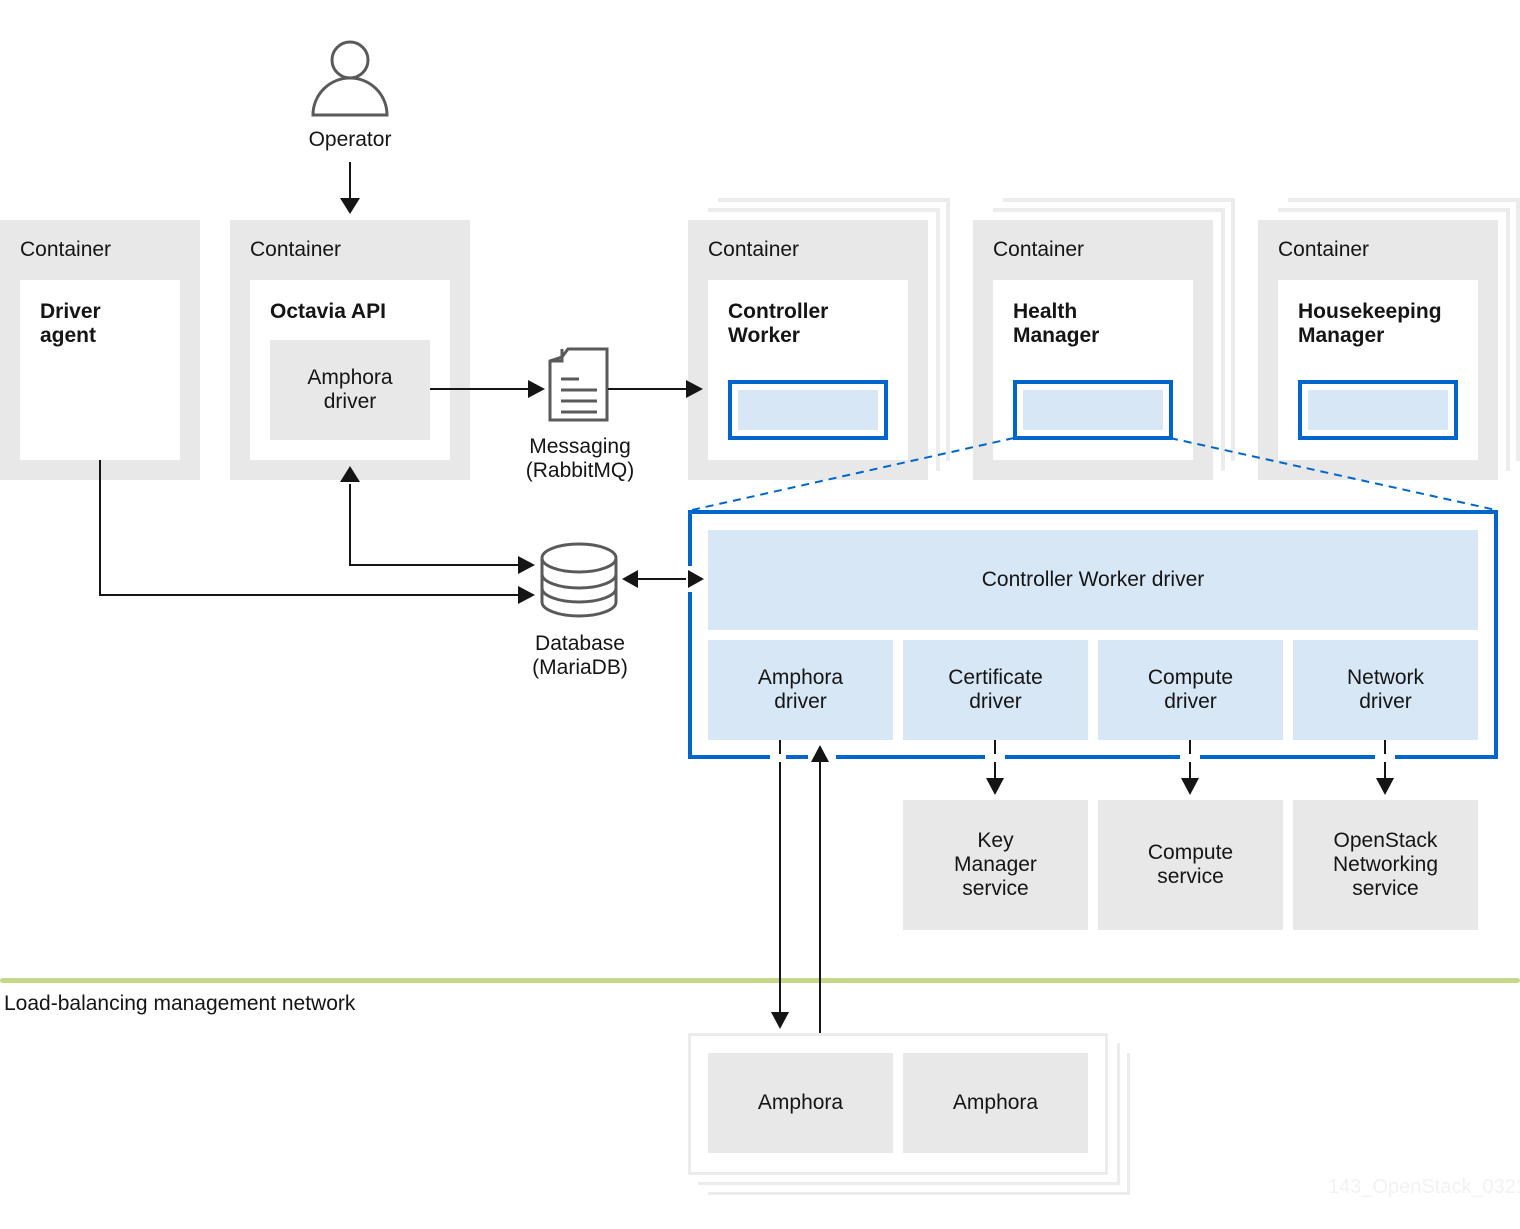 The image size is (1520, 1229). I want to click on octavia-api-title: Octavia API, so click(328, 311).